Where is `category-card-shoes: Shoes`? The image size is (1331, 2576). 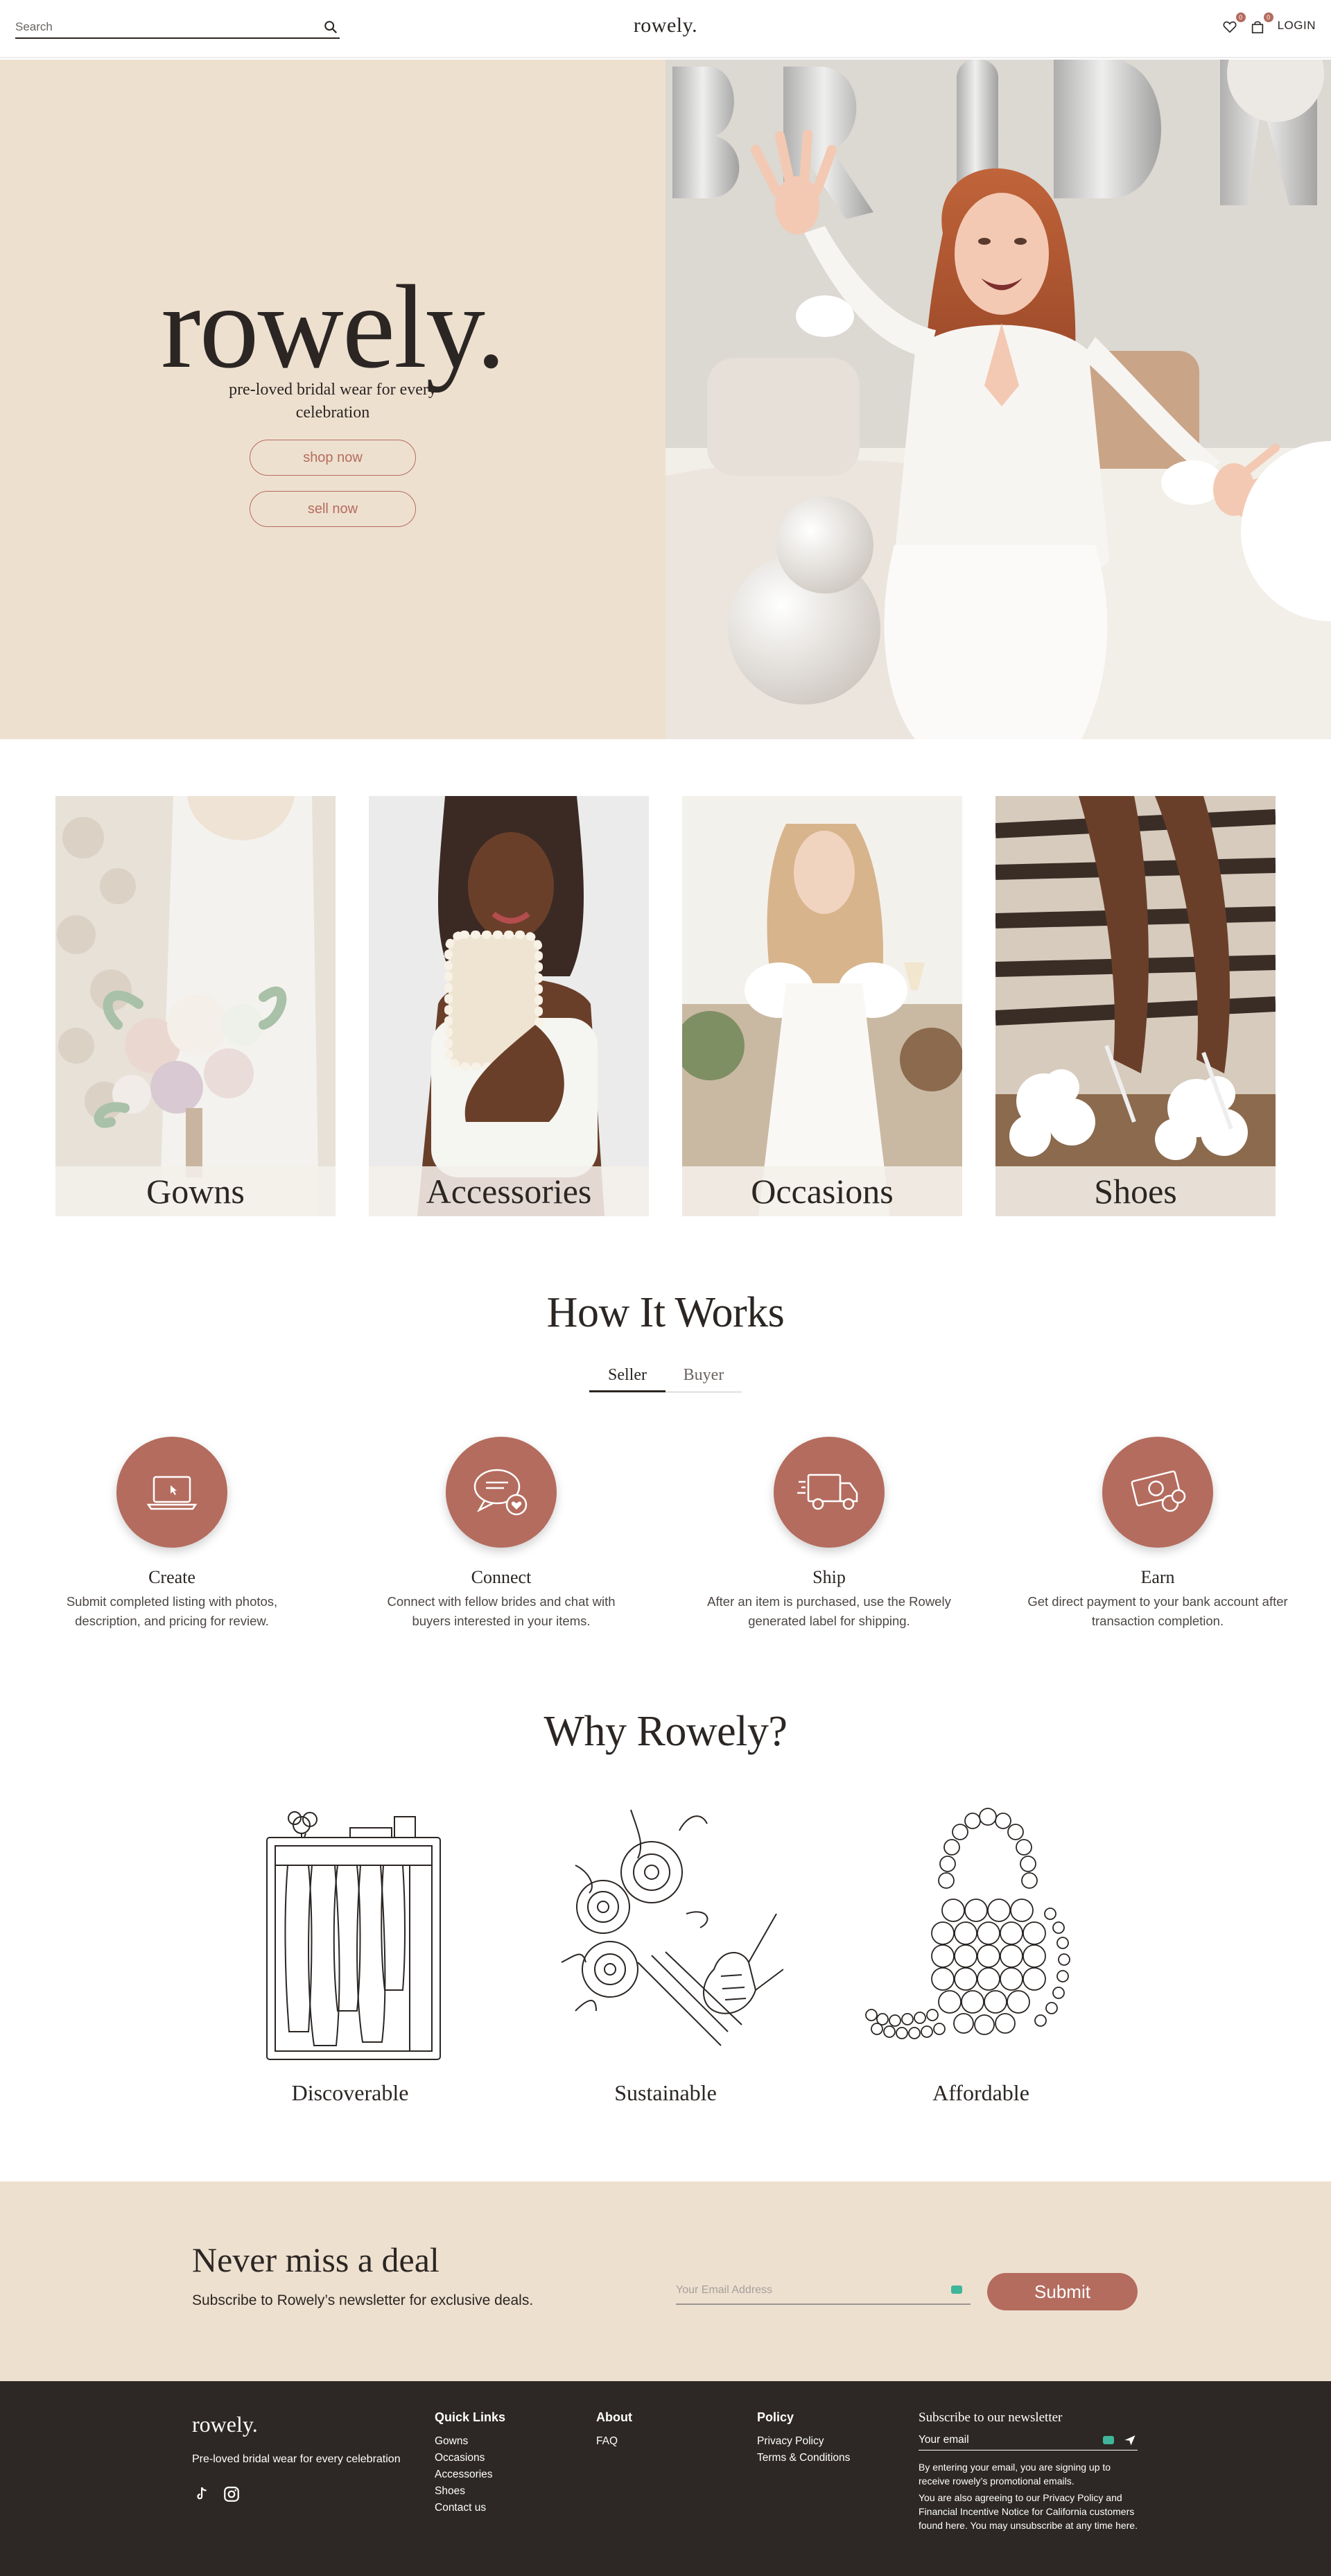
category-card-shoes: Shoes is located at coordinates (1135, 1006).